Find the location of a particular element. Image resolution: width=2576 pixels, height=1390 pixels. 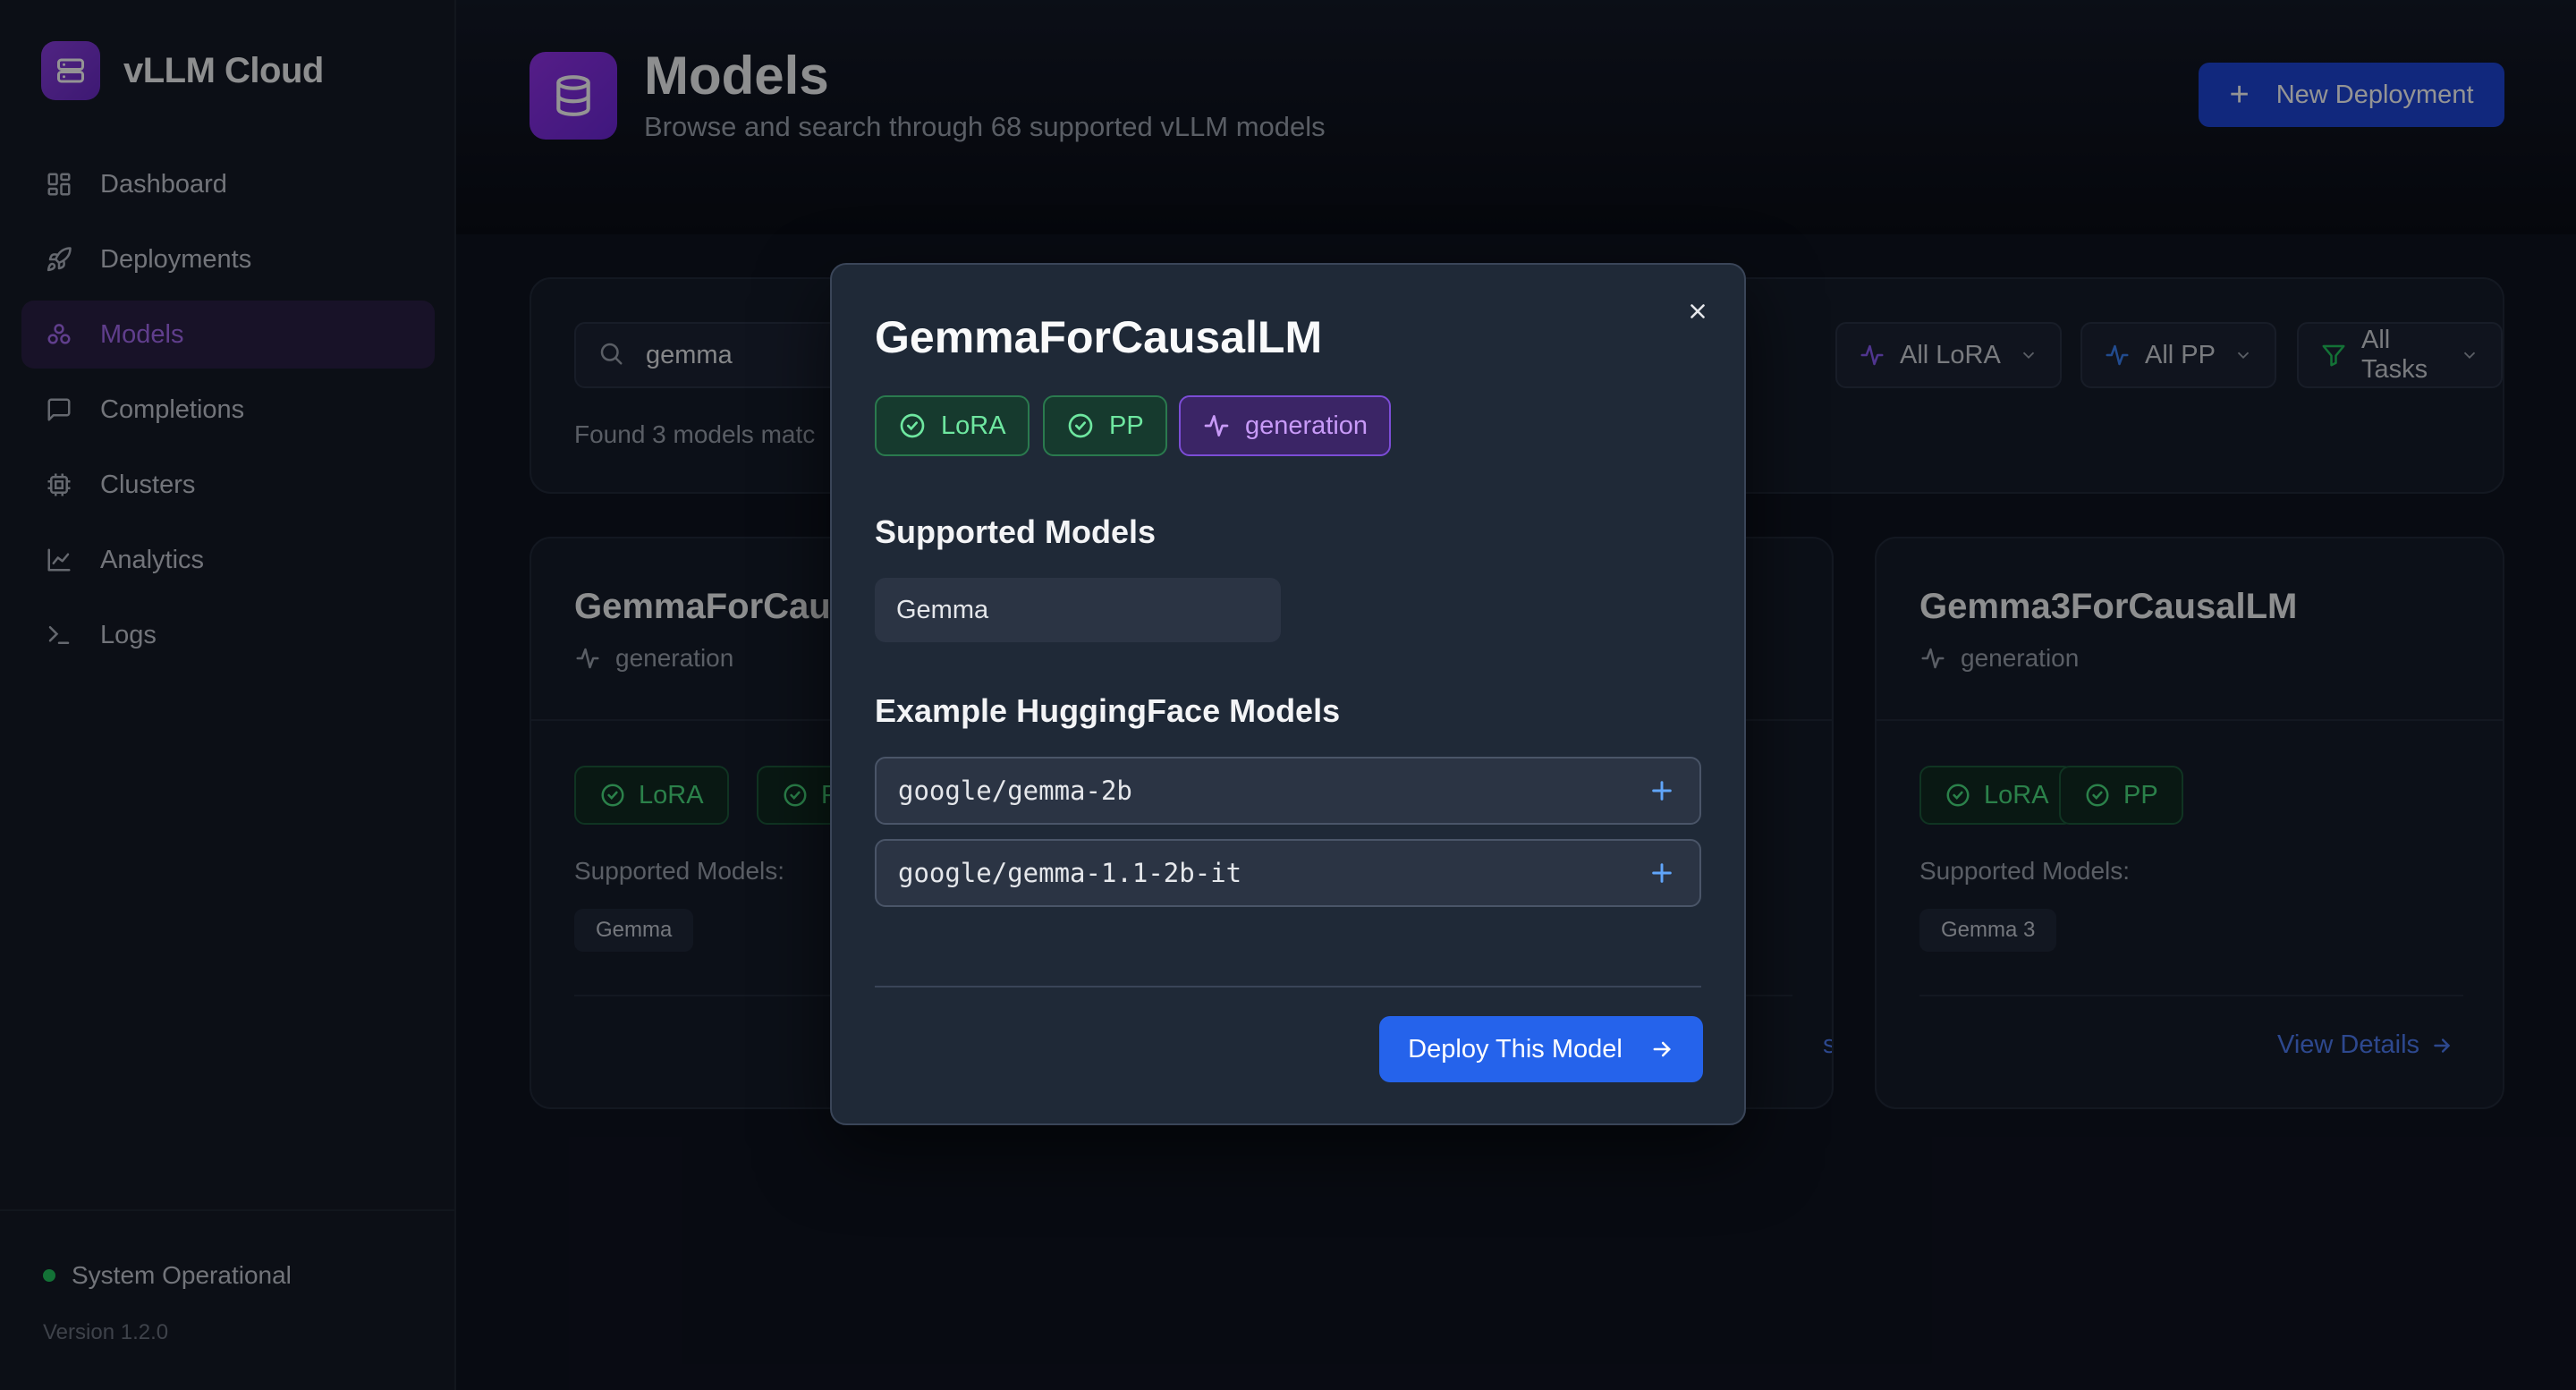

example-model-row: google/gemma-2b is located at coordinates (1288, 791).